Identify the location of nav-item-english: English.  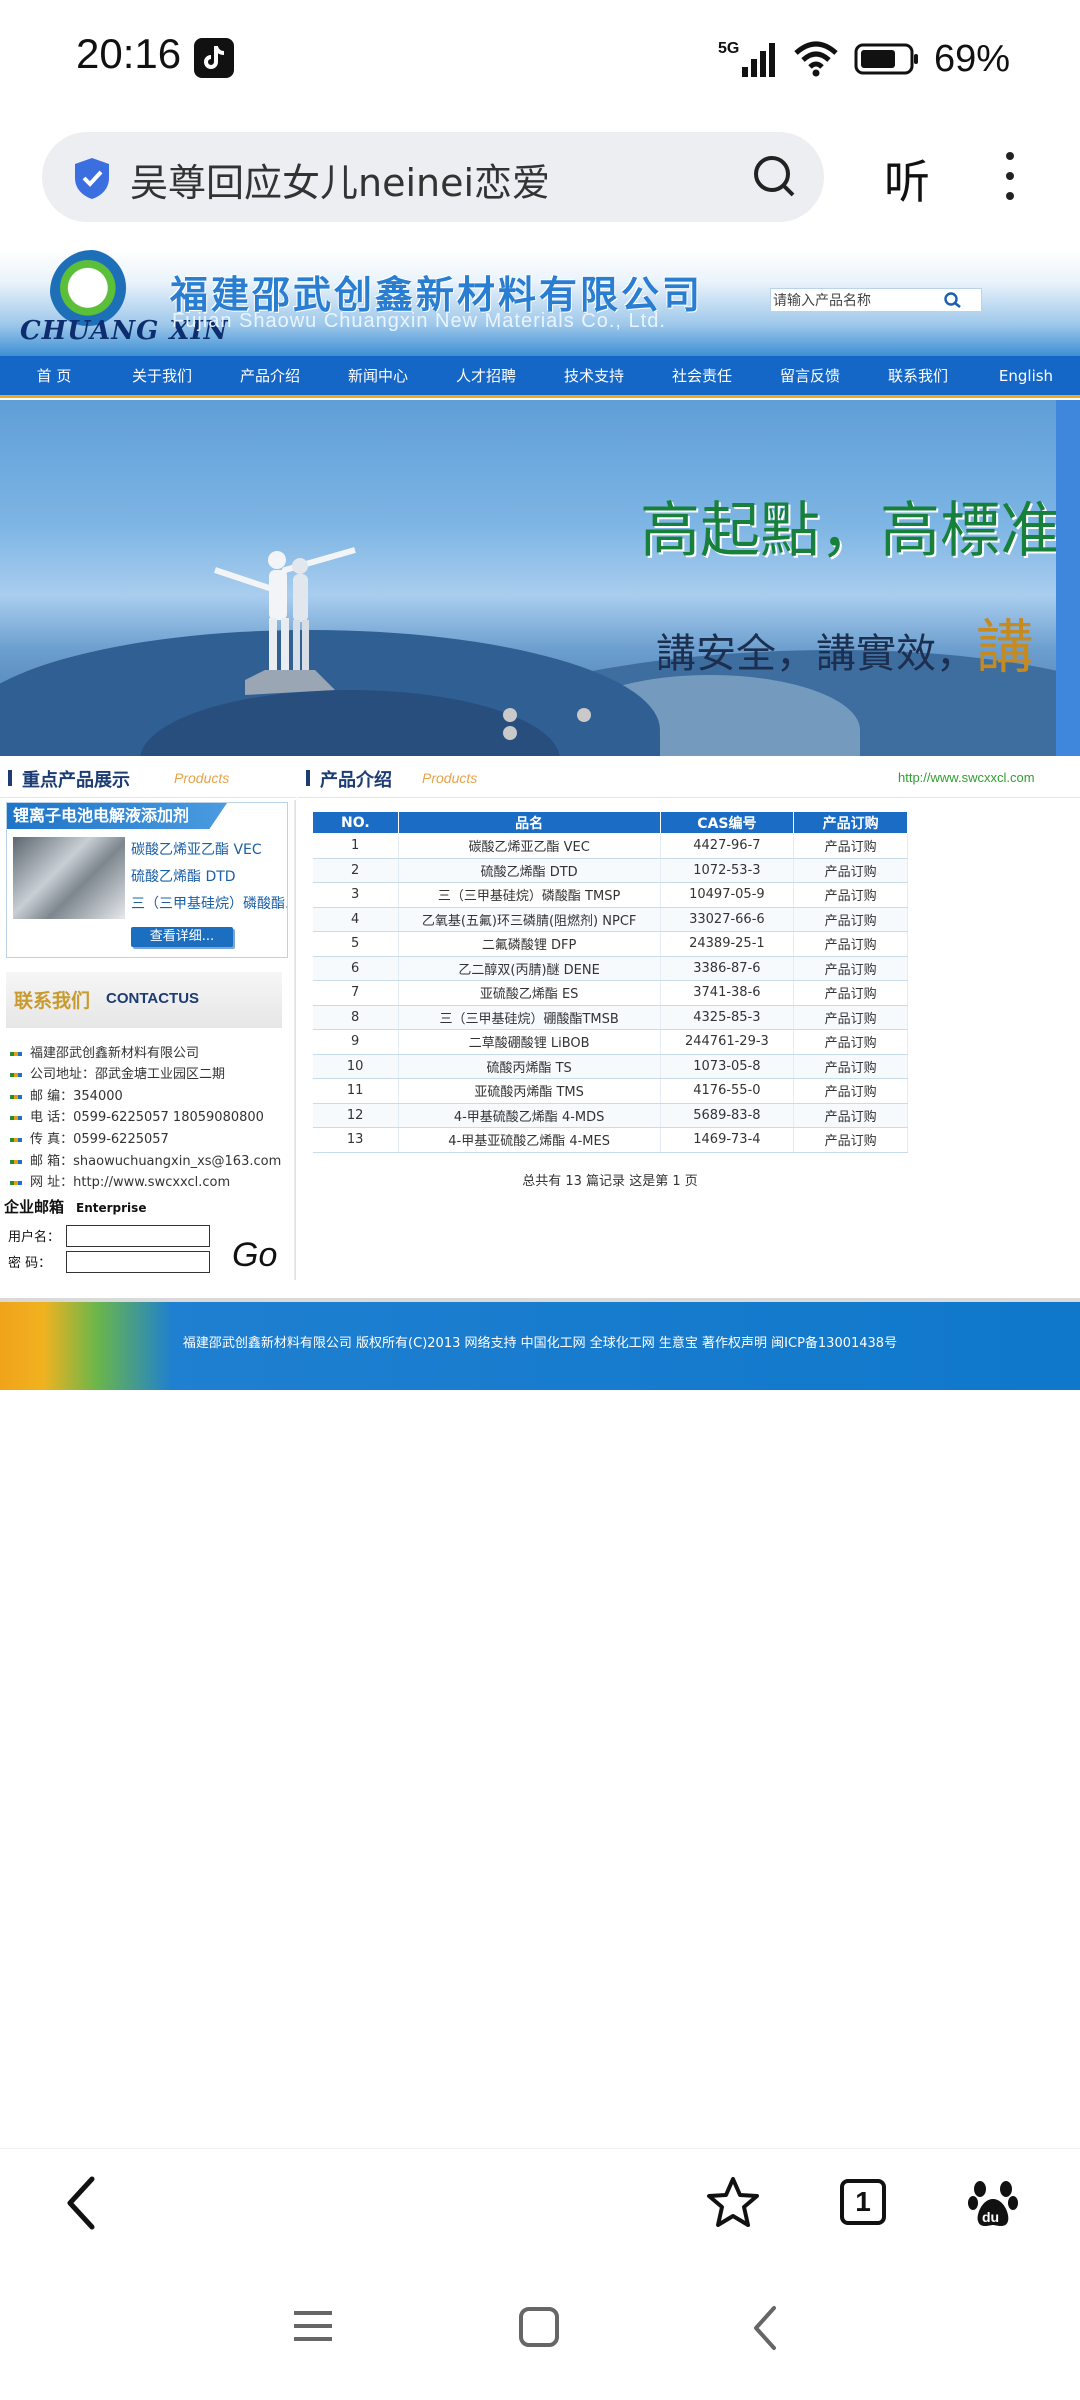
(1026, 375).